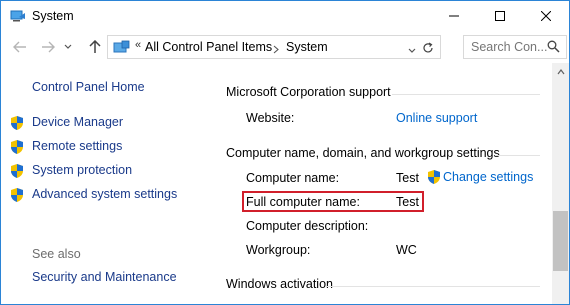 This screenshot has height=305, width=570. I want to click on sidebar-item-system-protection: System protection, so click(106, 171).